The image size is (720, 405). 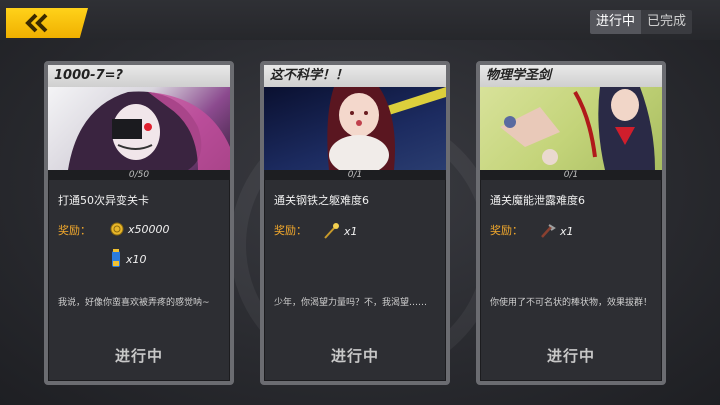 I want to click on card-title: 1000-7=?, so click(x=139, y=76).